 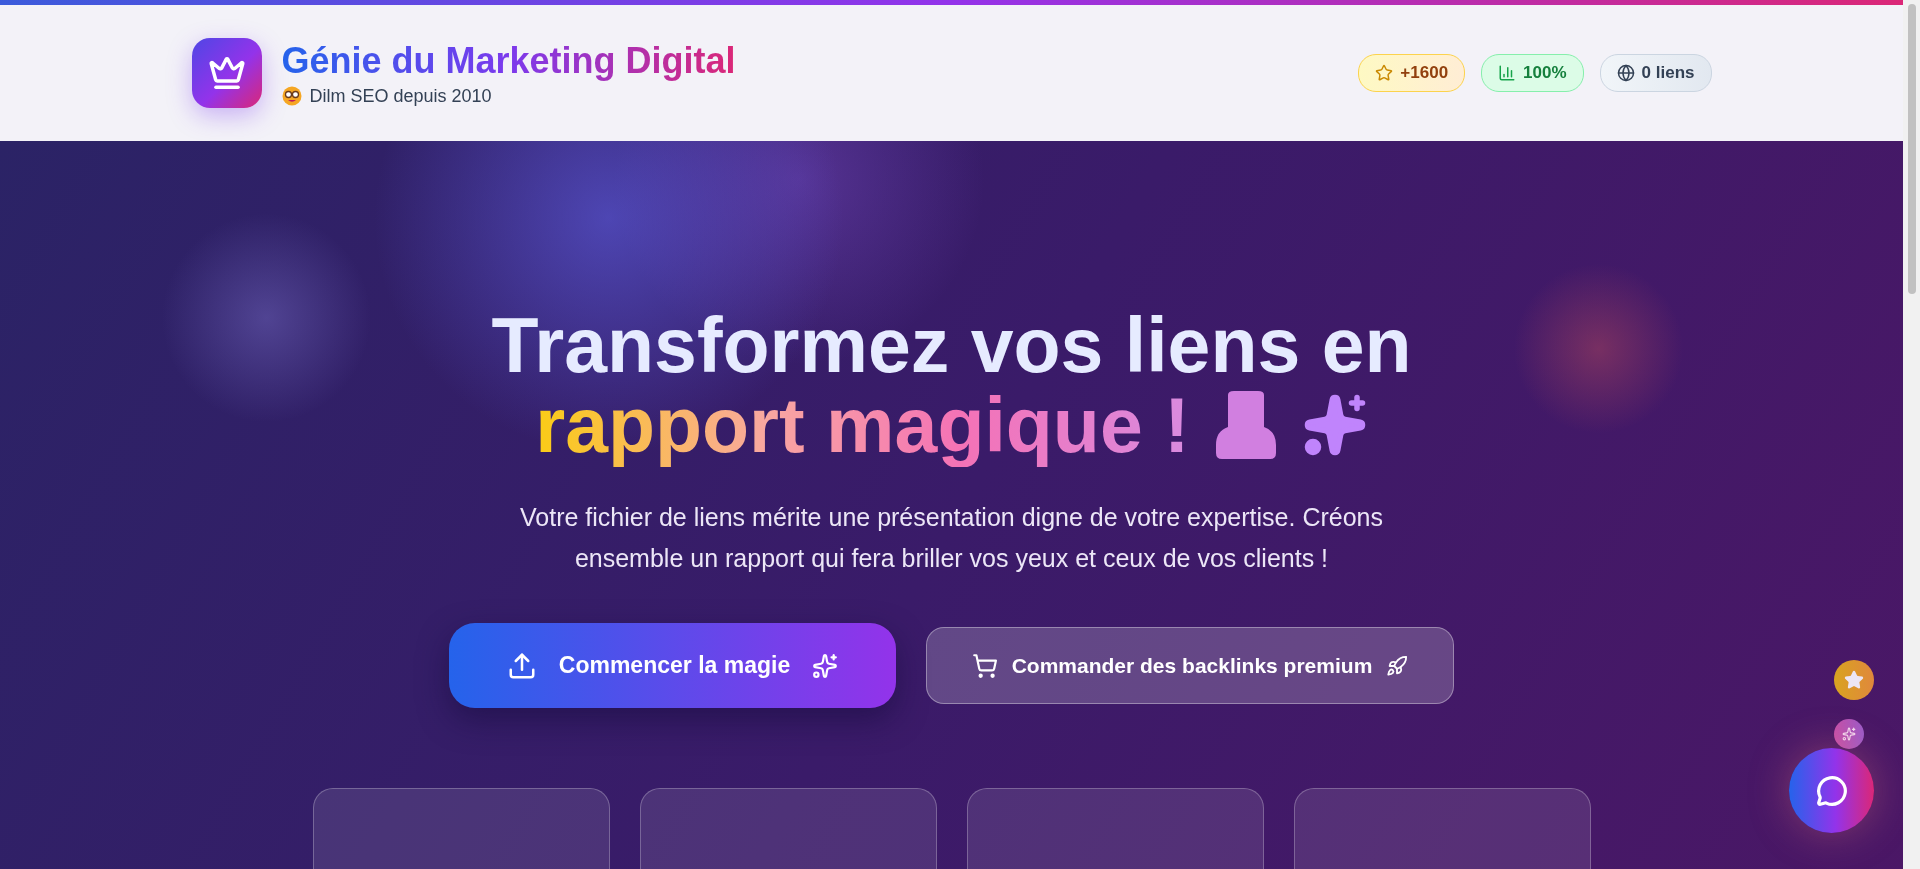 What do you see at coordinates (1655, 73) in the screenshot?
I see `stat-badge: 0 liens` at bounding box center [1655, 73].